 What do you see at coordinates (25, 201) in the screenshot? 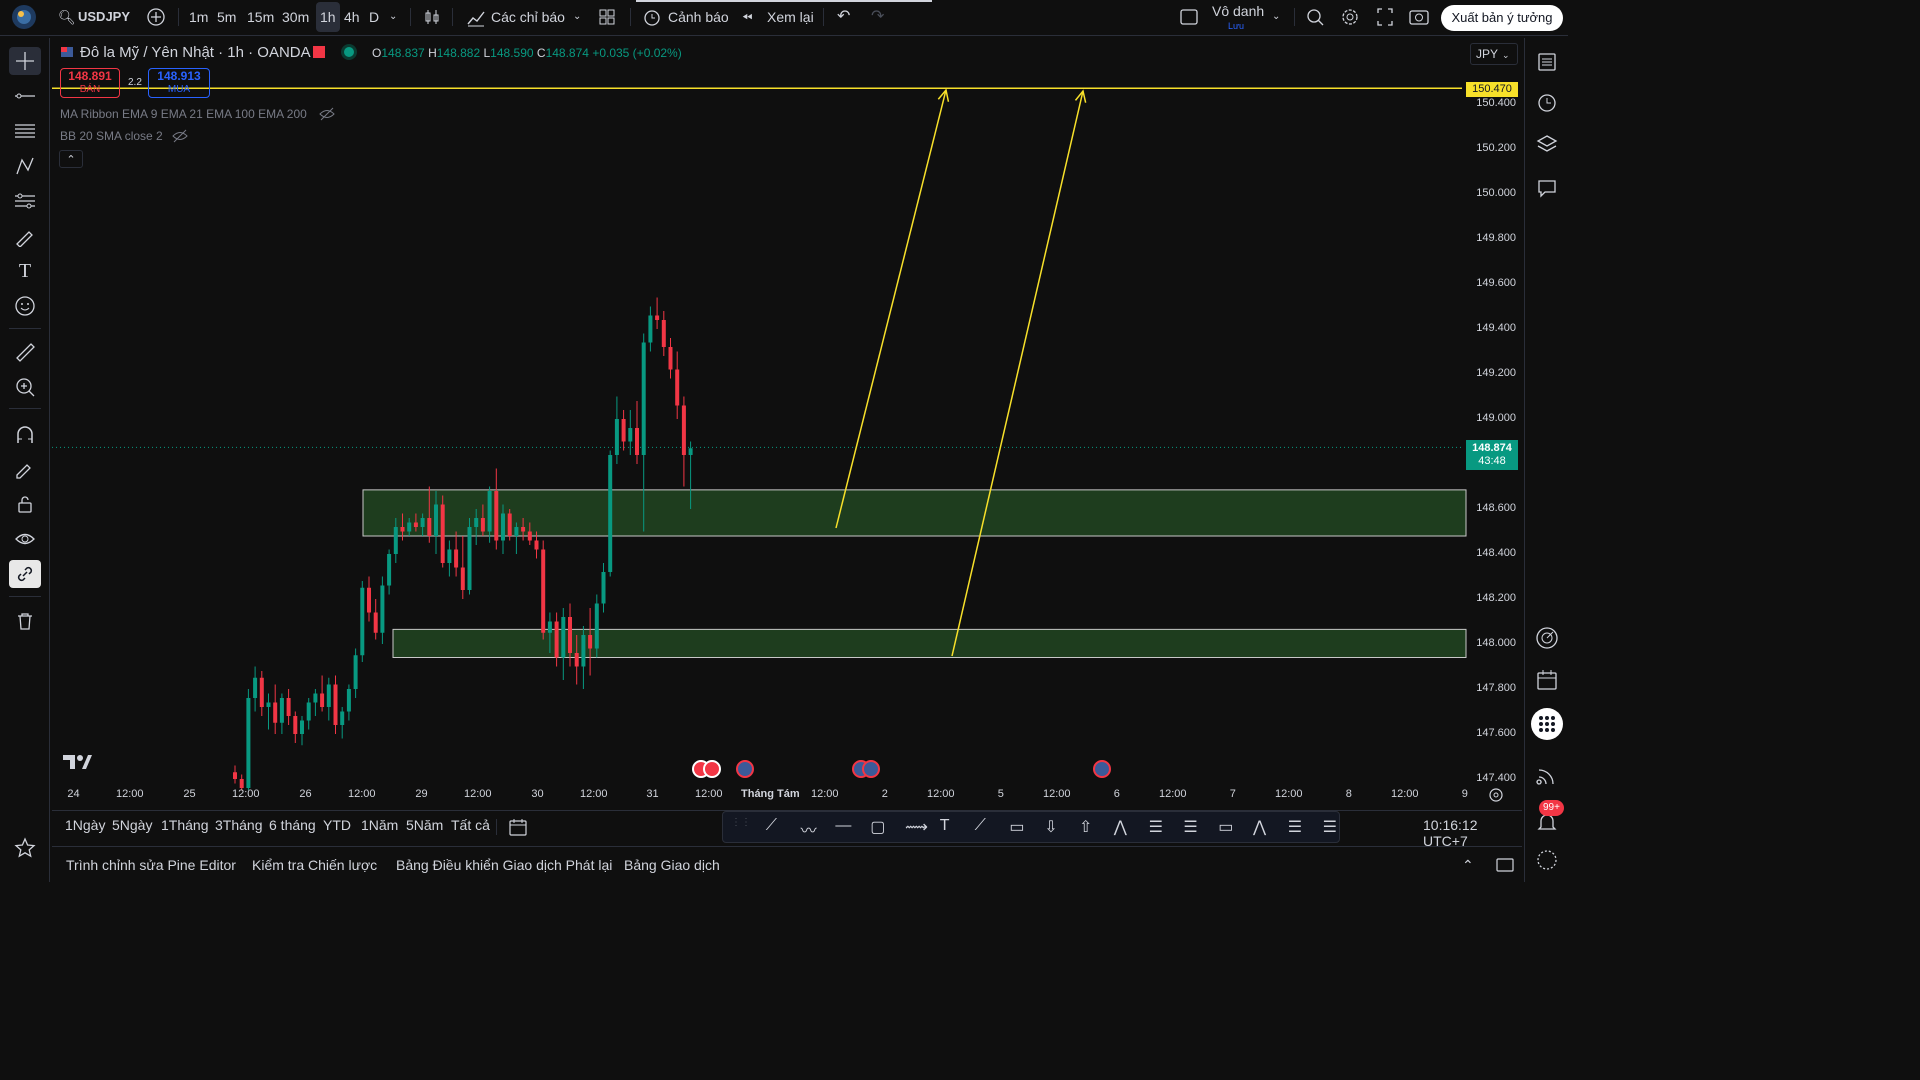
I see `forecast-tool` at bounding box center [25, 201].